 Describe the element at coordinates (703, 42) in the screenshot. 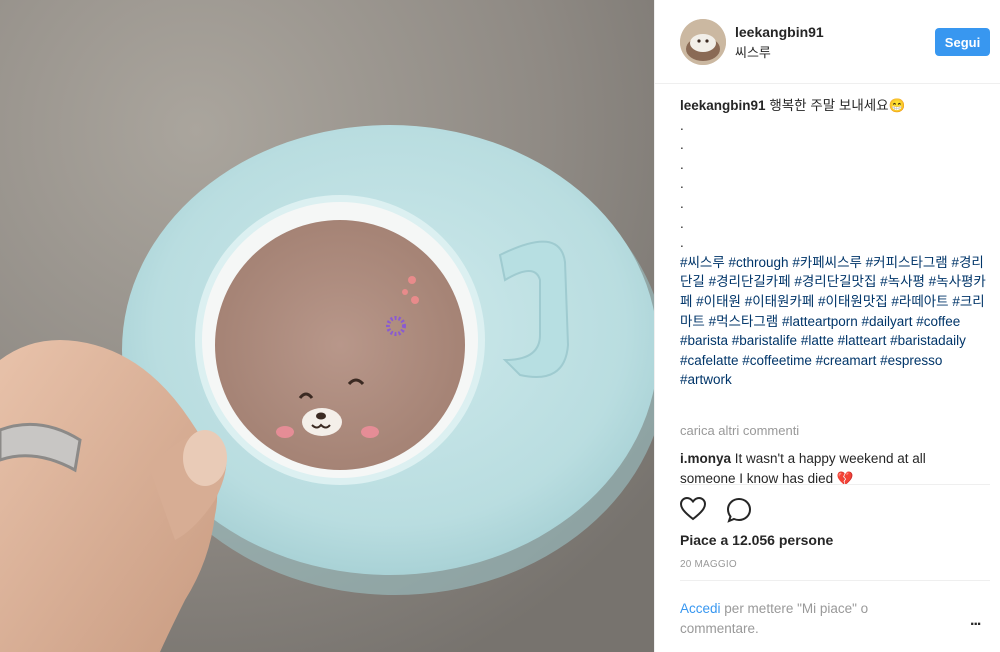

I see `avatar` at that location.